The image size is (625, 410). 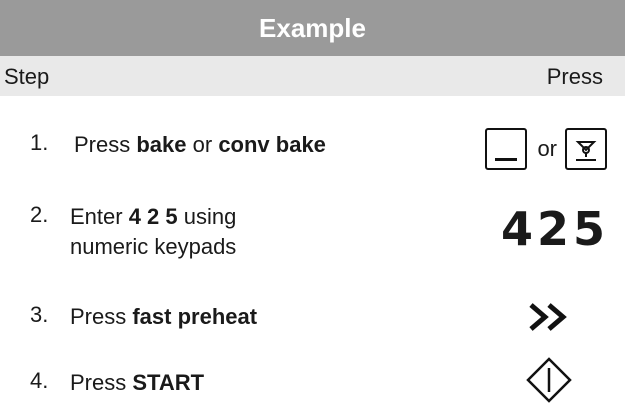 I want to click on step-column-header: Step, so click(x=27, y=76).